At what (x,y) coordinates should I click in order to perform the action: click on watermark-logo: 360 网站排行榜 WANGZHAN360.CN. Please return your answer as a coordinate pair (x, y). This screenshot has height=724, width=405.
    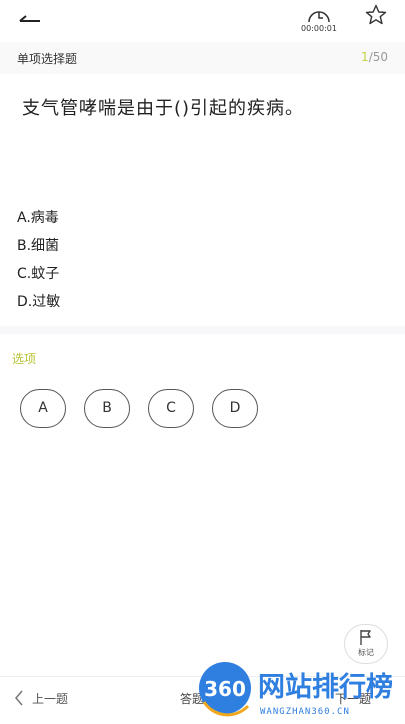
    Looking at the image, I should click on (300, 689).